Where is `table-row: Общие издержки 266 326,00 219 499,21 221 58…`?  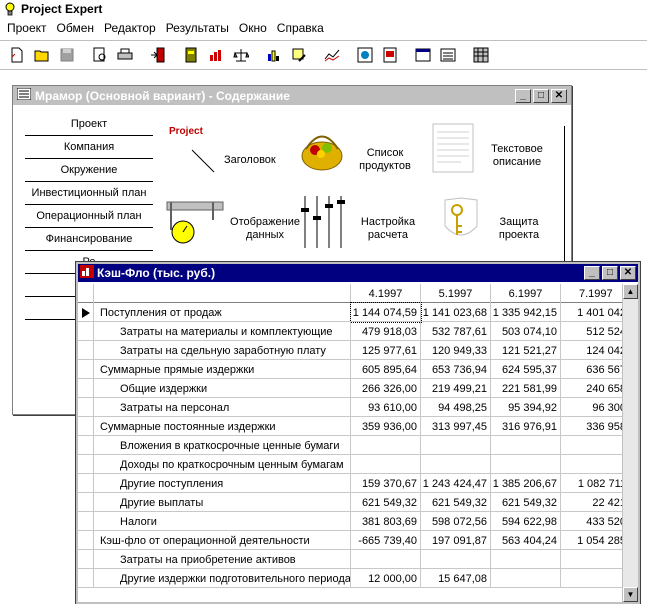
table-row: Общие издержки 266 326,00 219 499,21 221 58… is located at coordinates (352, 388).